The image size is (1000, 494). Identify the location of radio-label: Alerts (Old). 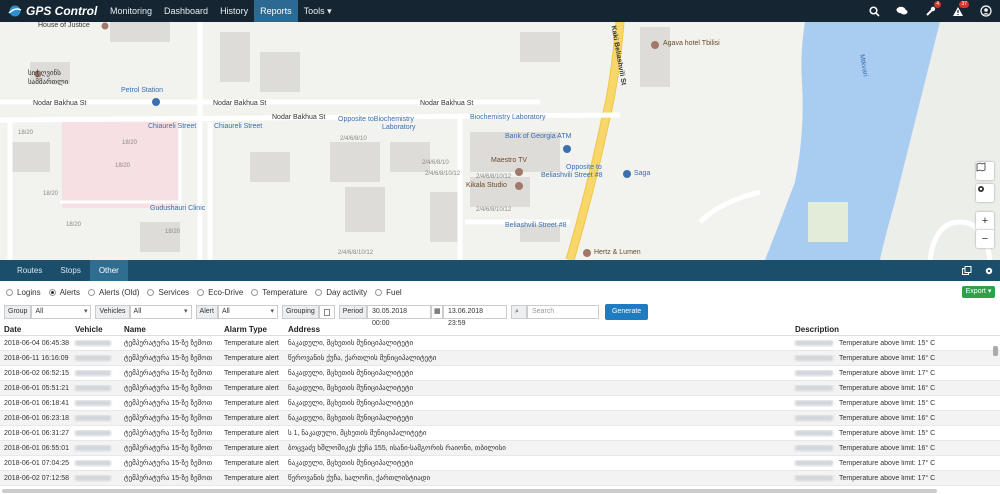
(119, 292).